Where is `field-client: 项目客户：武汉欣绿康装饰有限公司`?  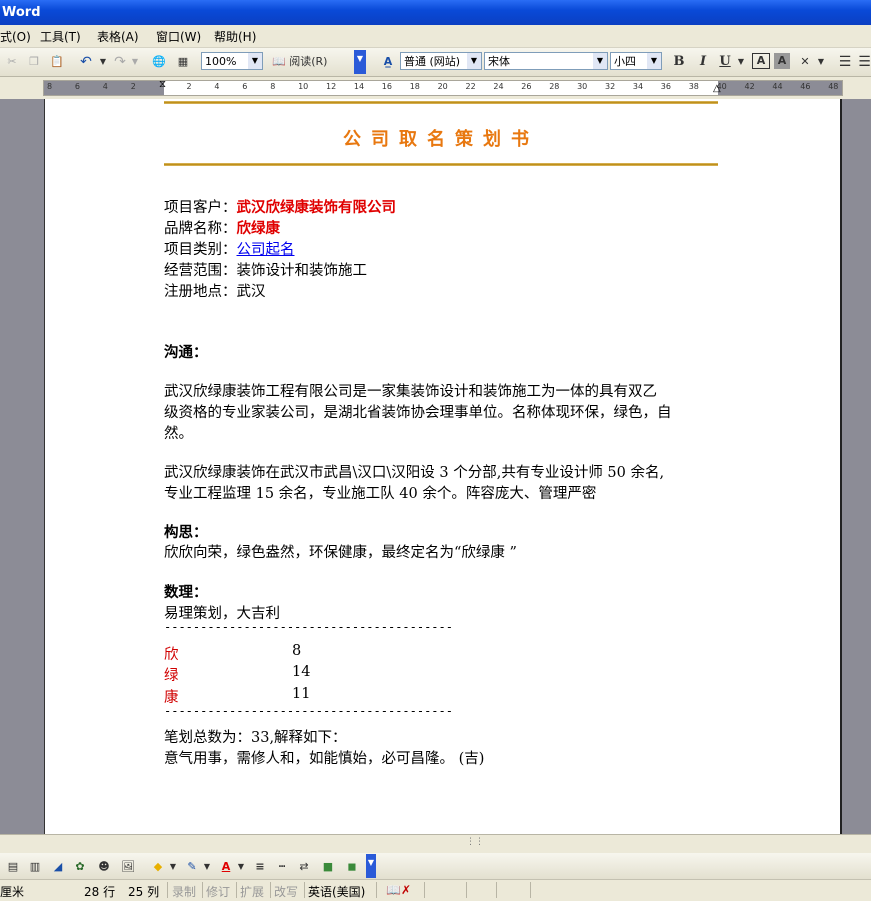
field-client: 项目客户：武汉欣绿康装饰有限公司 is located at coordinates (280, 207).